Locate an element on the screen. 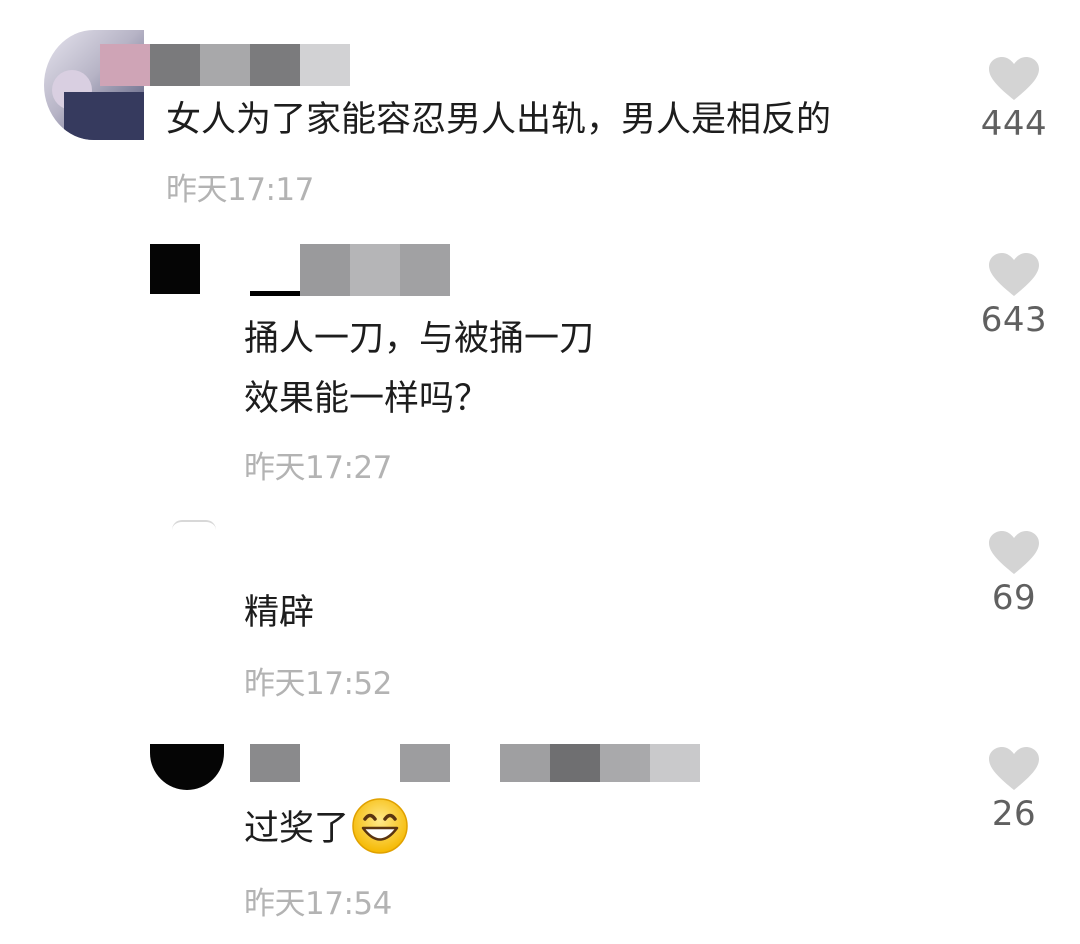 The image size is (1080, 944). like-button: 26 is located at coordinates (1014, 790).